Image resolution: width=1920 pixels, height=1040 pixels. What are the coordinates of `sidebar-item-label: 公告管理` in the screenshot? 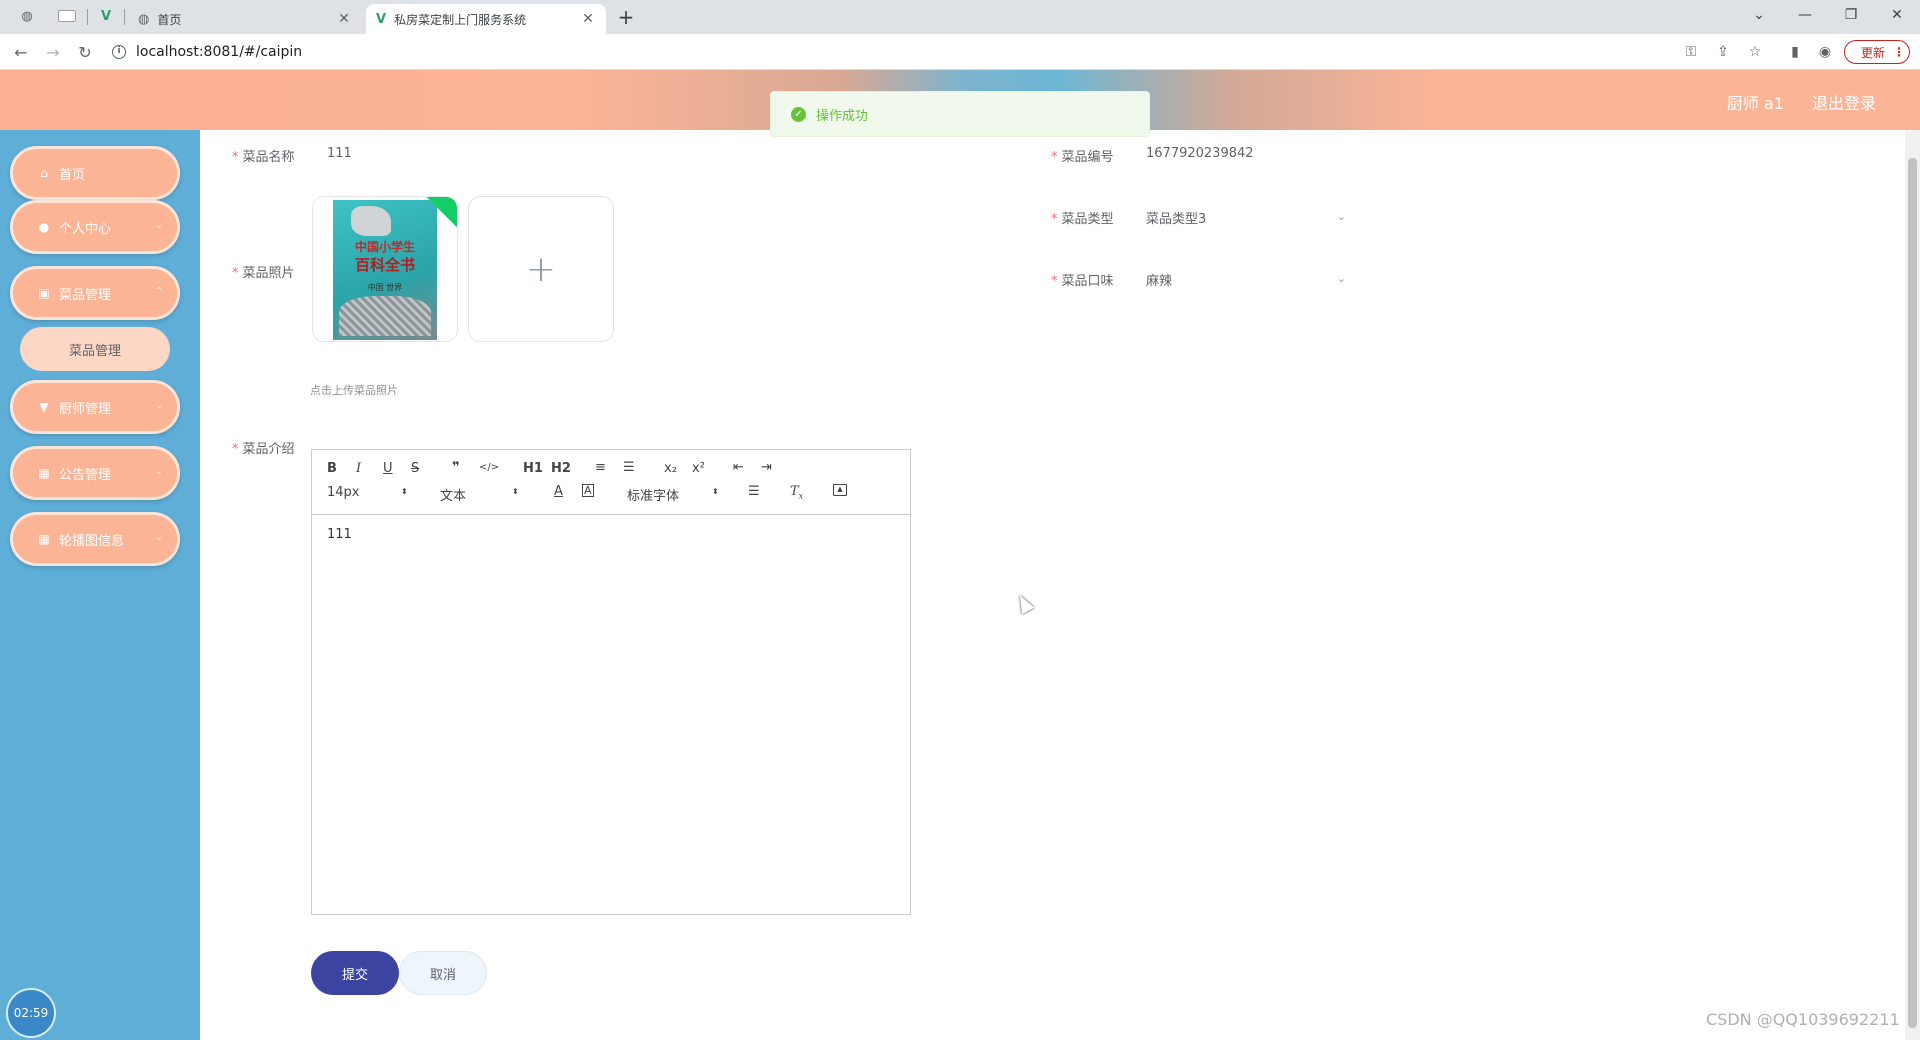 It's located at (85, 475).